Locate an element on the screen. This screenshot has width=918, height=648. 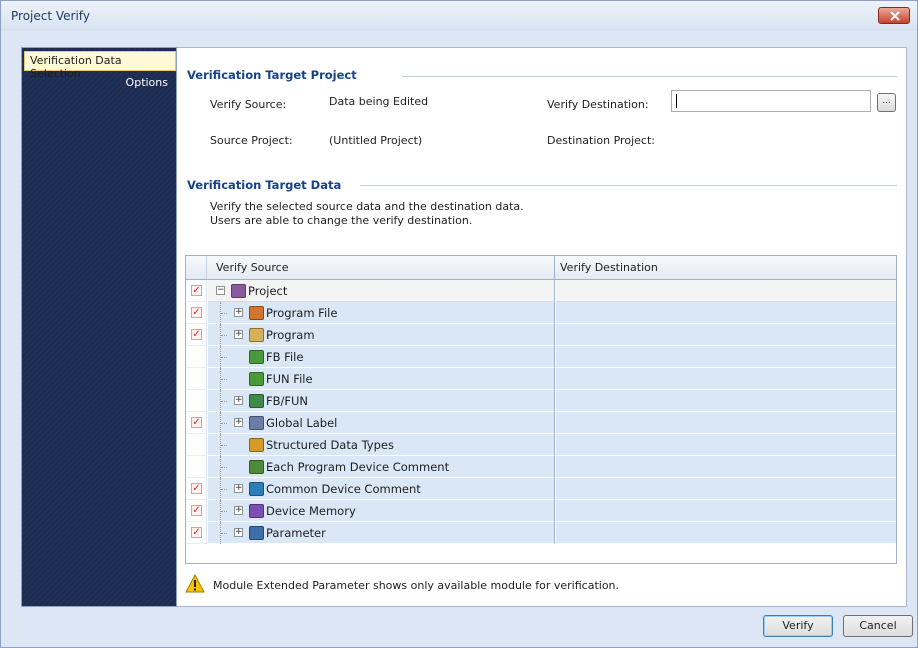
verify-source-cell: + Global Label is located at coordinates (381, 423).